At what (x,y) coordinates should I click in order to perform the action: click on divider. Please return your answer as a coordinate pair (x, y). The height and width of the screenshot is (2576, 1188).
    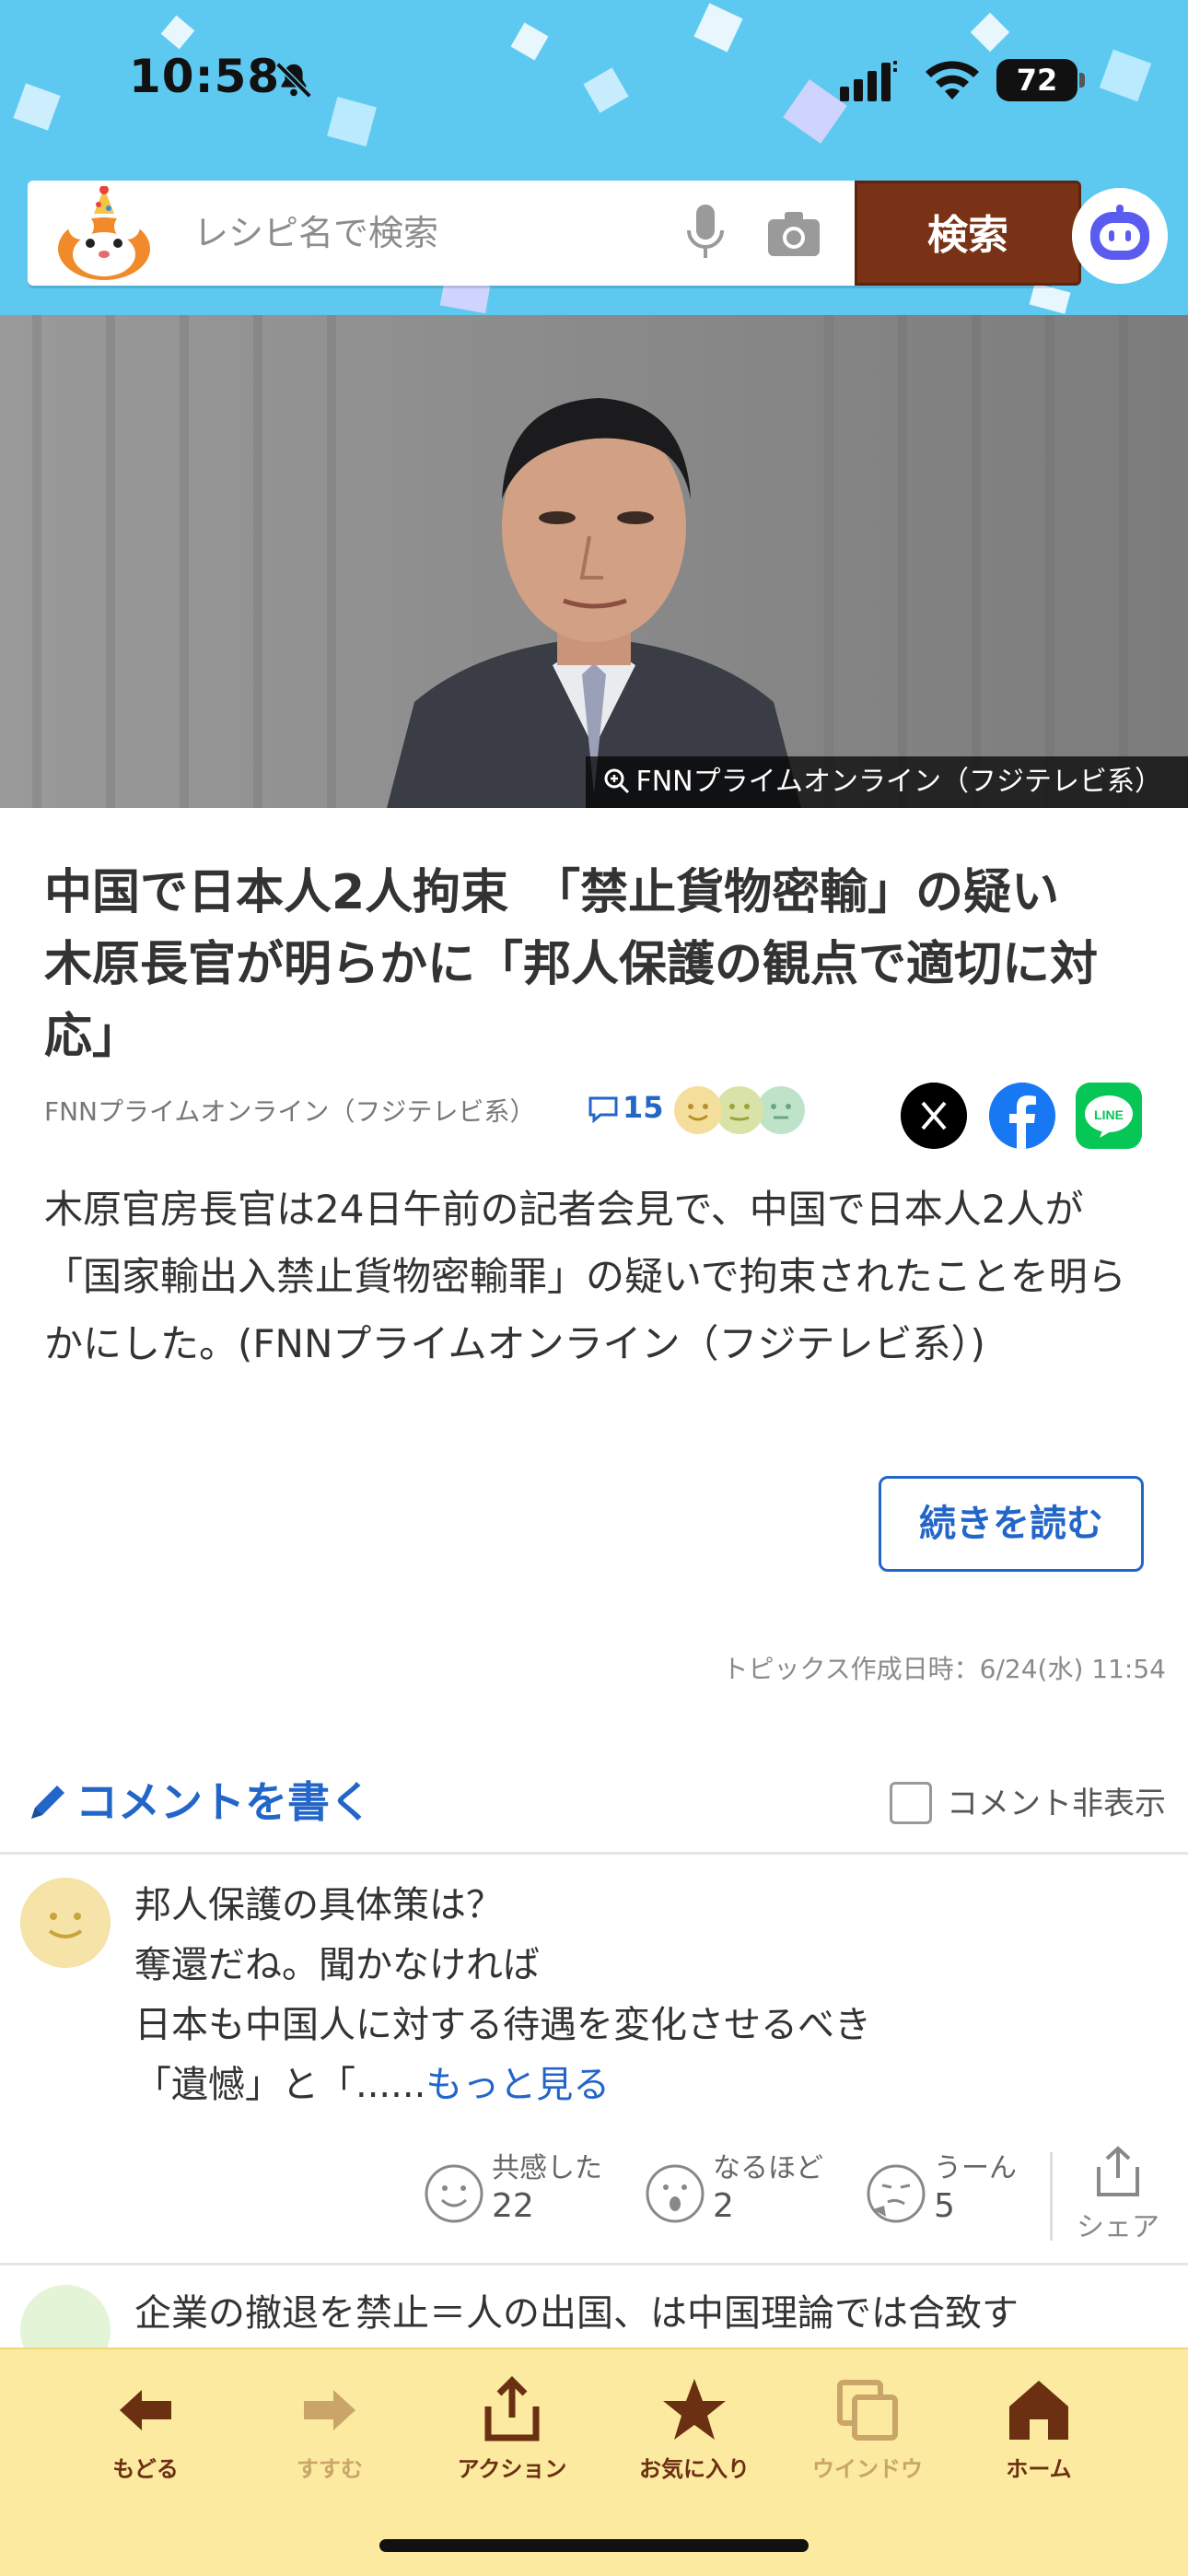
    Looking at the image, I should click on (594, 1853).